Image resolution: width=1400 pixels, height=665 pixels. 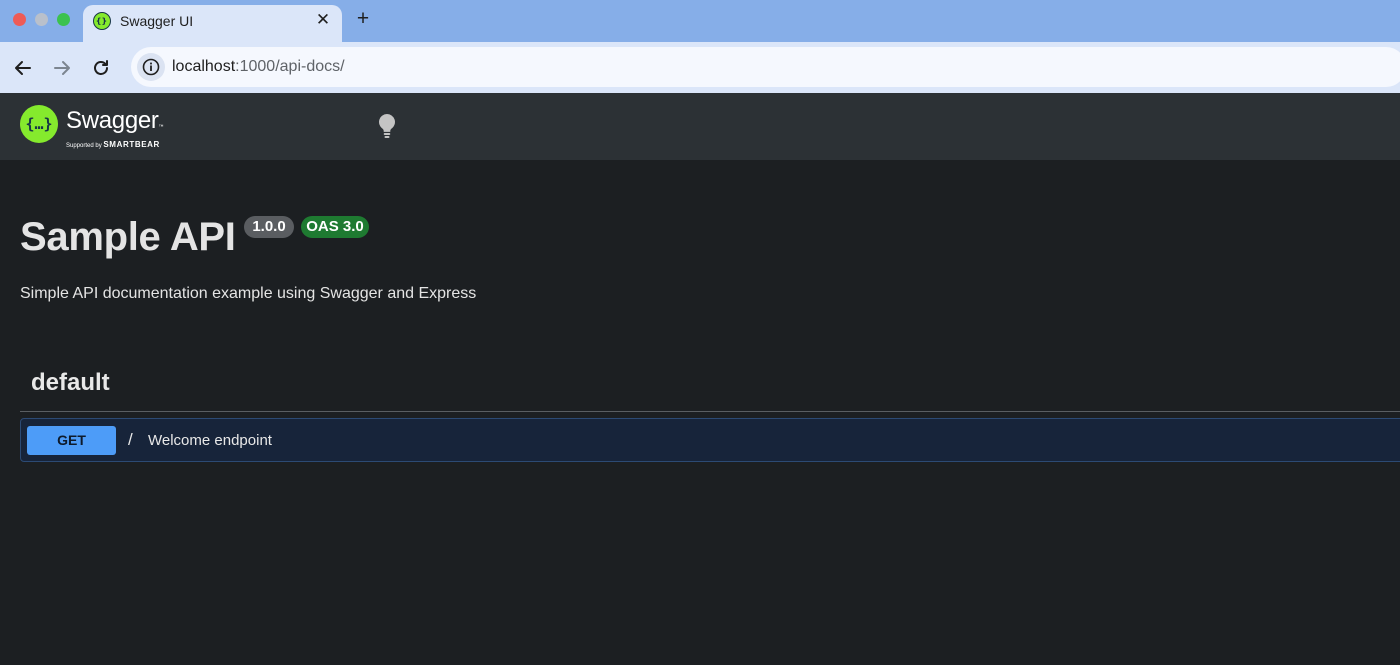 What do you see at coordinates (210, 440) in the screenshot?
I see `operation-summary: Welcome endpoint` at bounding box center [210, 440].